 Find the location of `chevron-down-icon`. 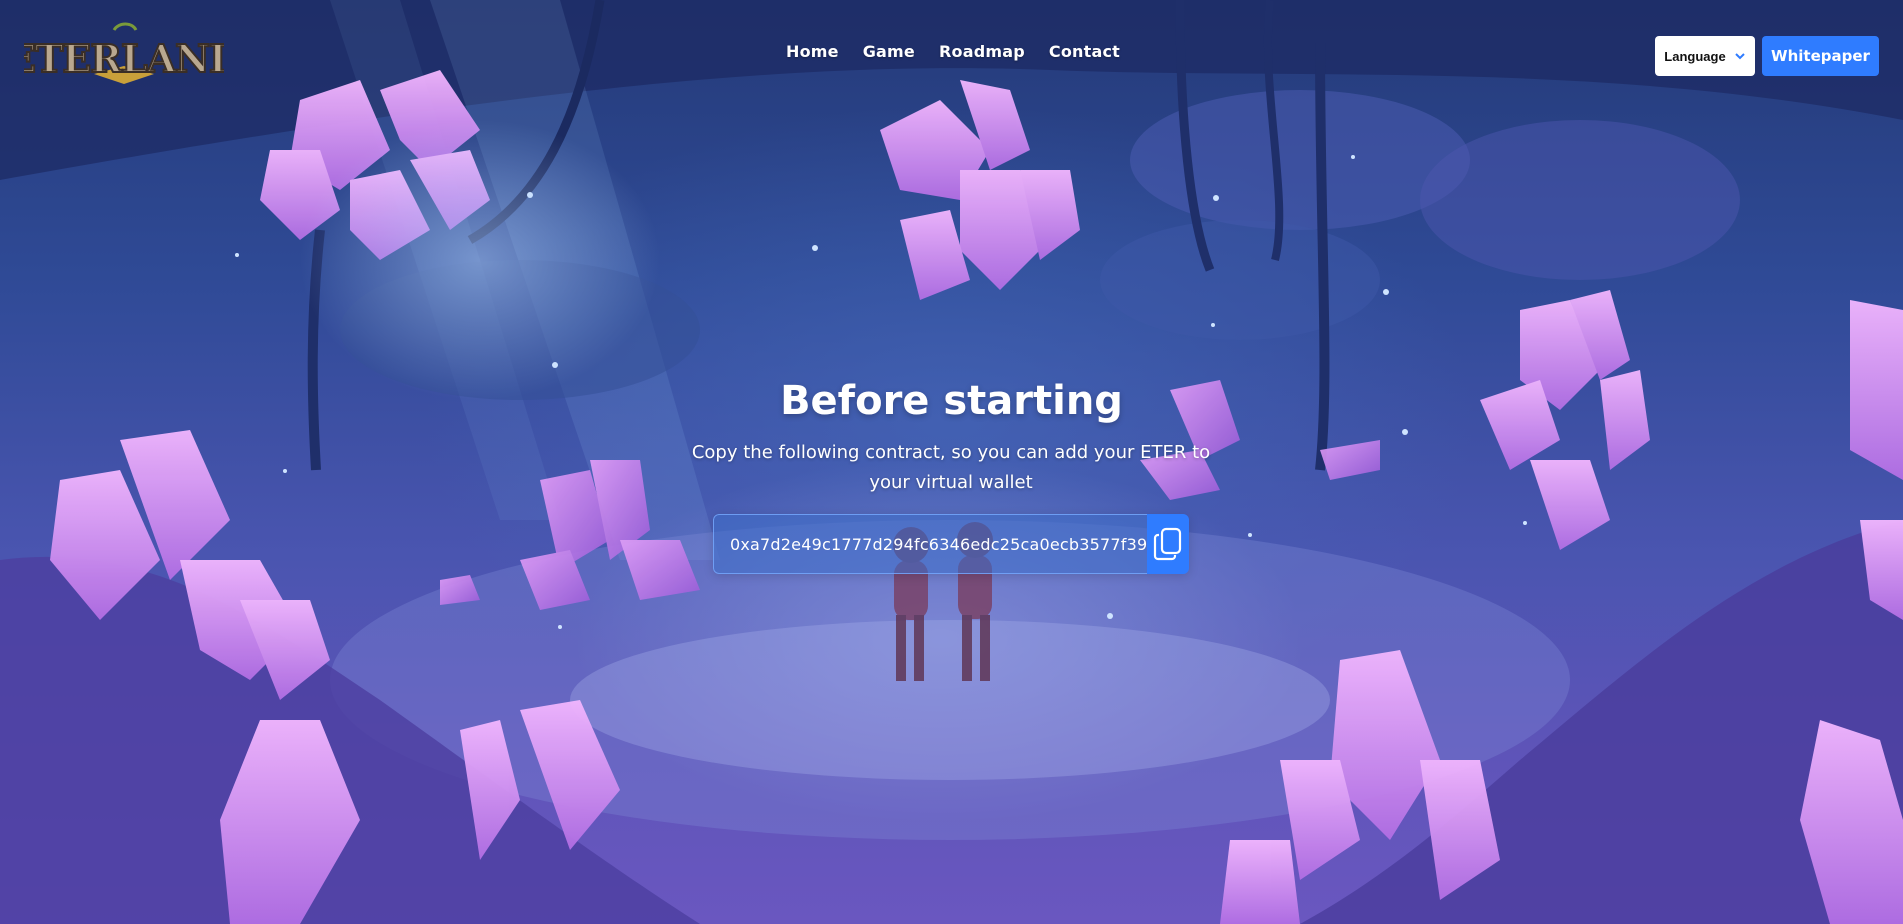

chevron-down-icon is located at coordinates (1739, 56).